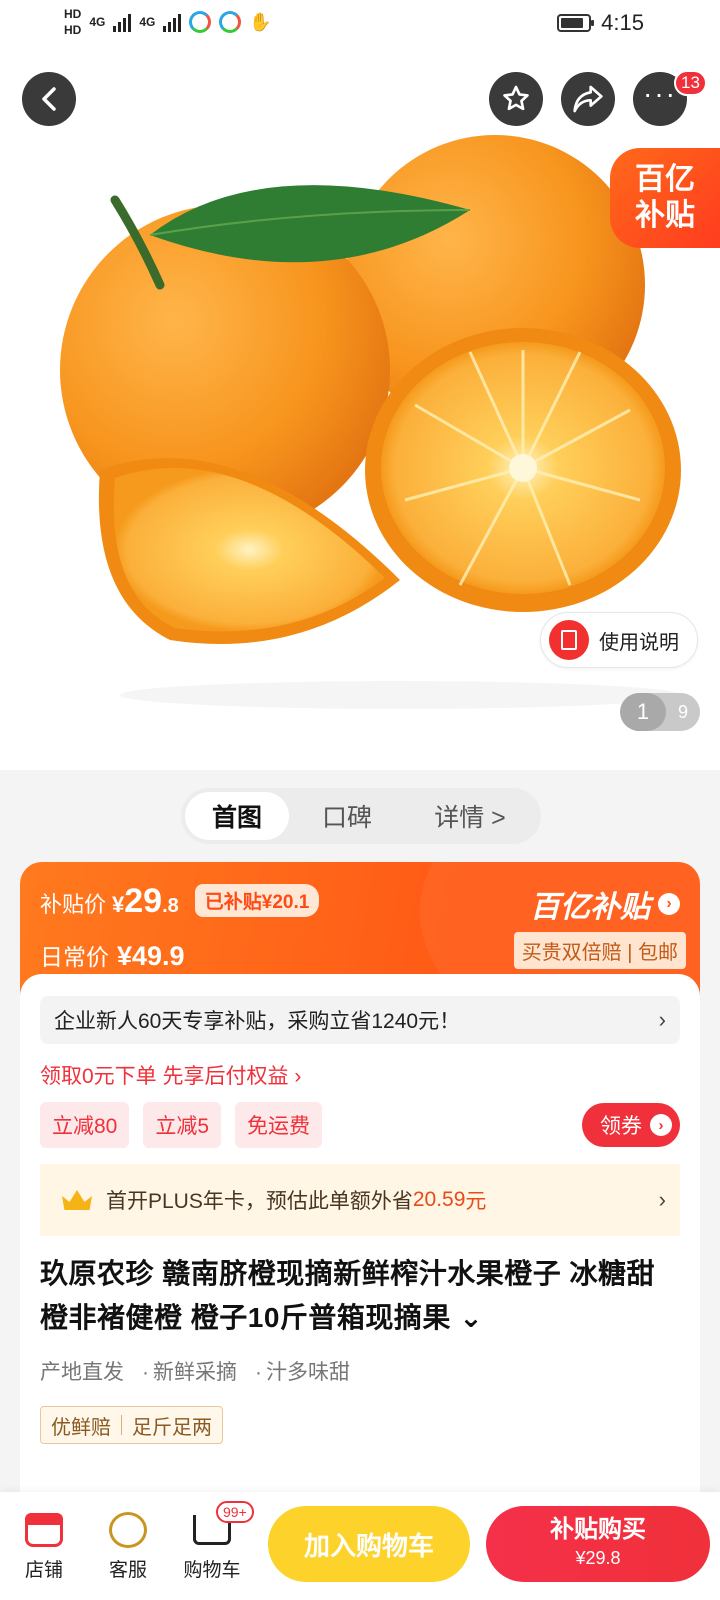 The height and width of the screenshot is (1600, 720). Describe the element at coordinates (172, 1427) in the screenshot. I see `full-weight-label: 足斤足两` at that location.